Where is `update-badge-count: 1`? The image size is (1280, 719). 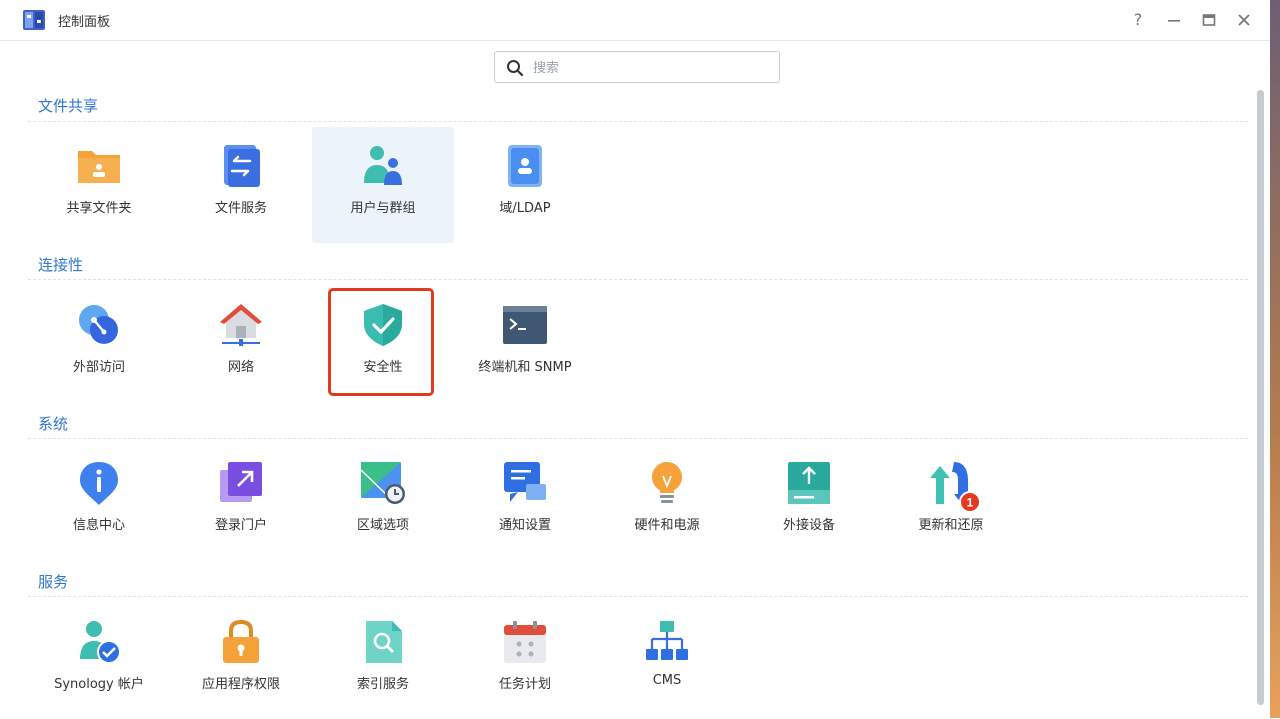
update-badge-count: 1 is located at coordinates (970, 503).